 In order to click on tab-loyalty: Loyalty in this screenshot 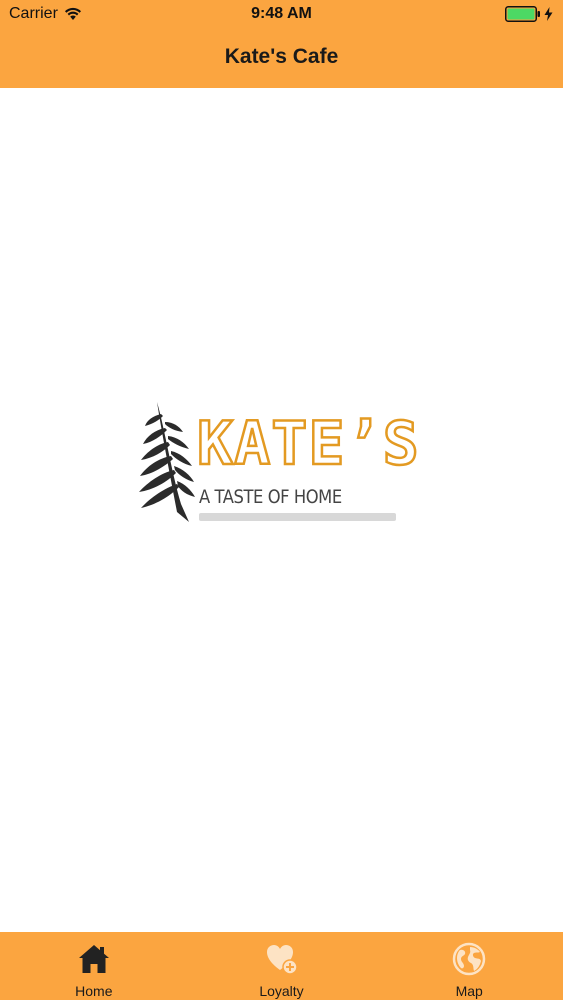, I will do `click(282, 966)`.